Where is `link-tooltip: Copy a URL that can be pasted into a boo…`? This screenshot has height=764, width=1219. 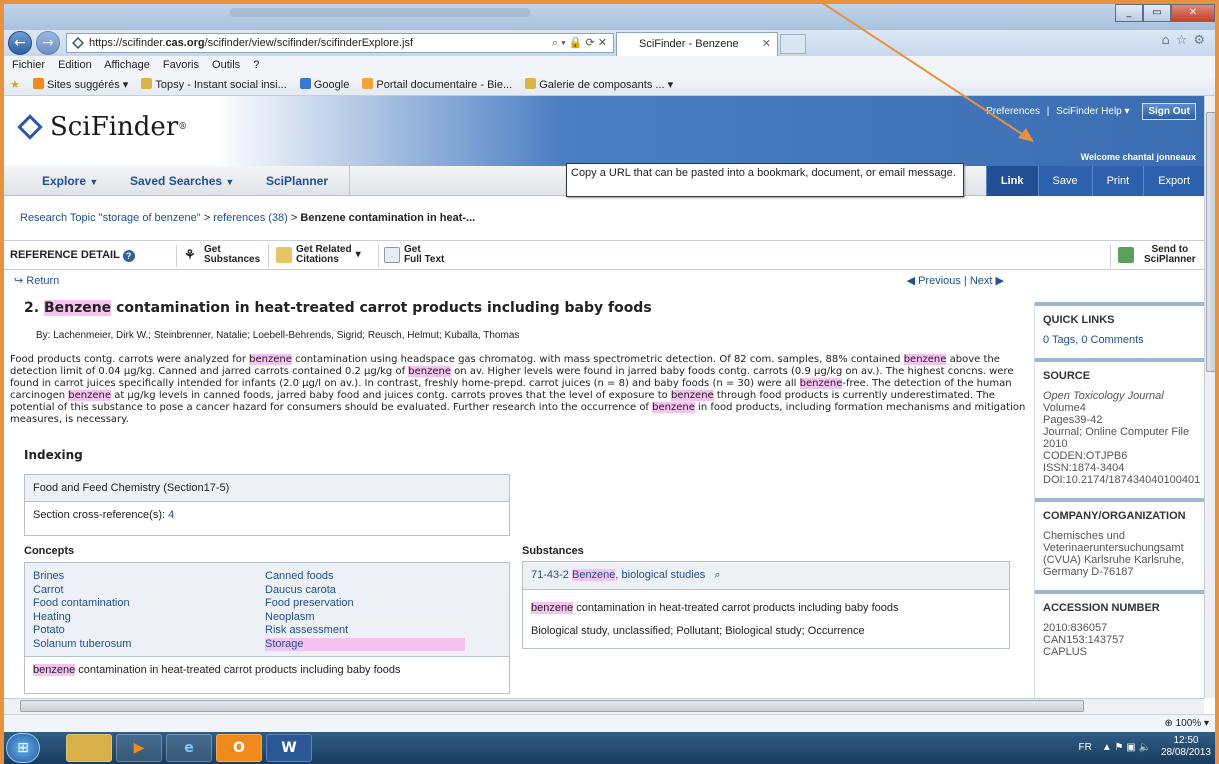 link-tooltip: Copy a URL that can be pasted into a boo… is located at coordinates (765, 180).